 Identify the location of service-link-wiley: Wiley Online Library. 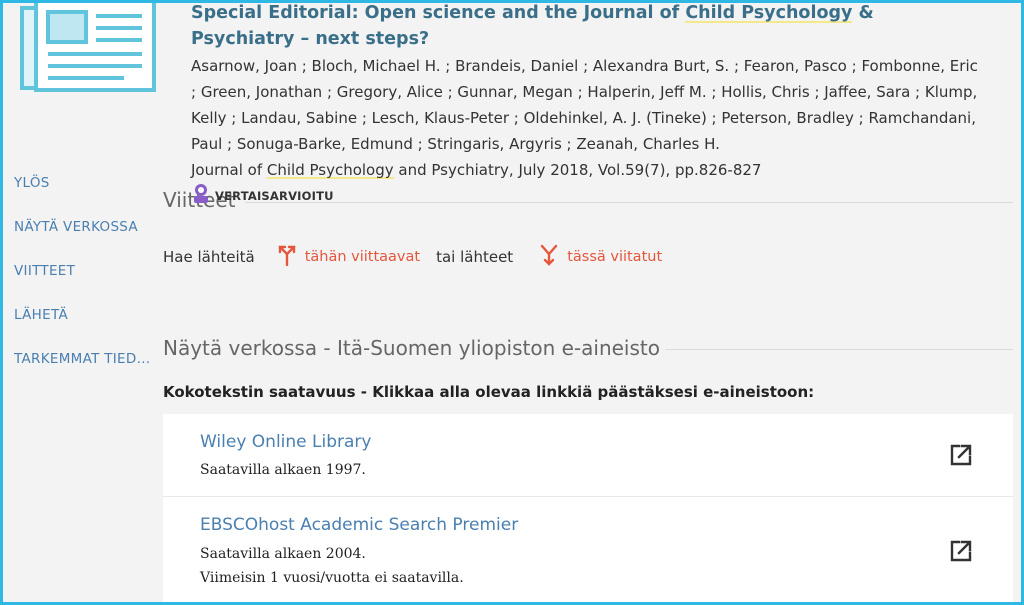
(286, 442).